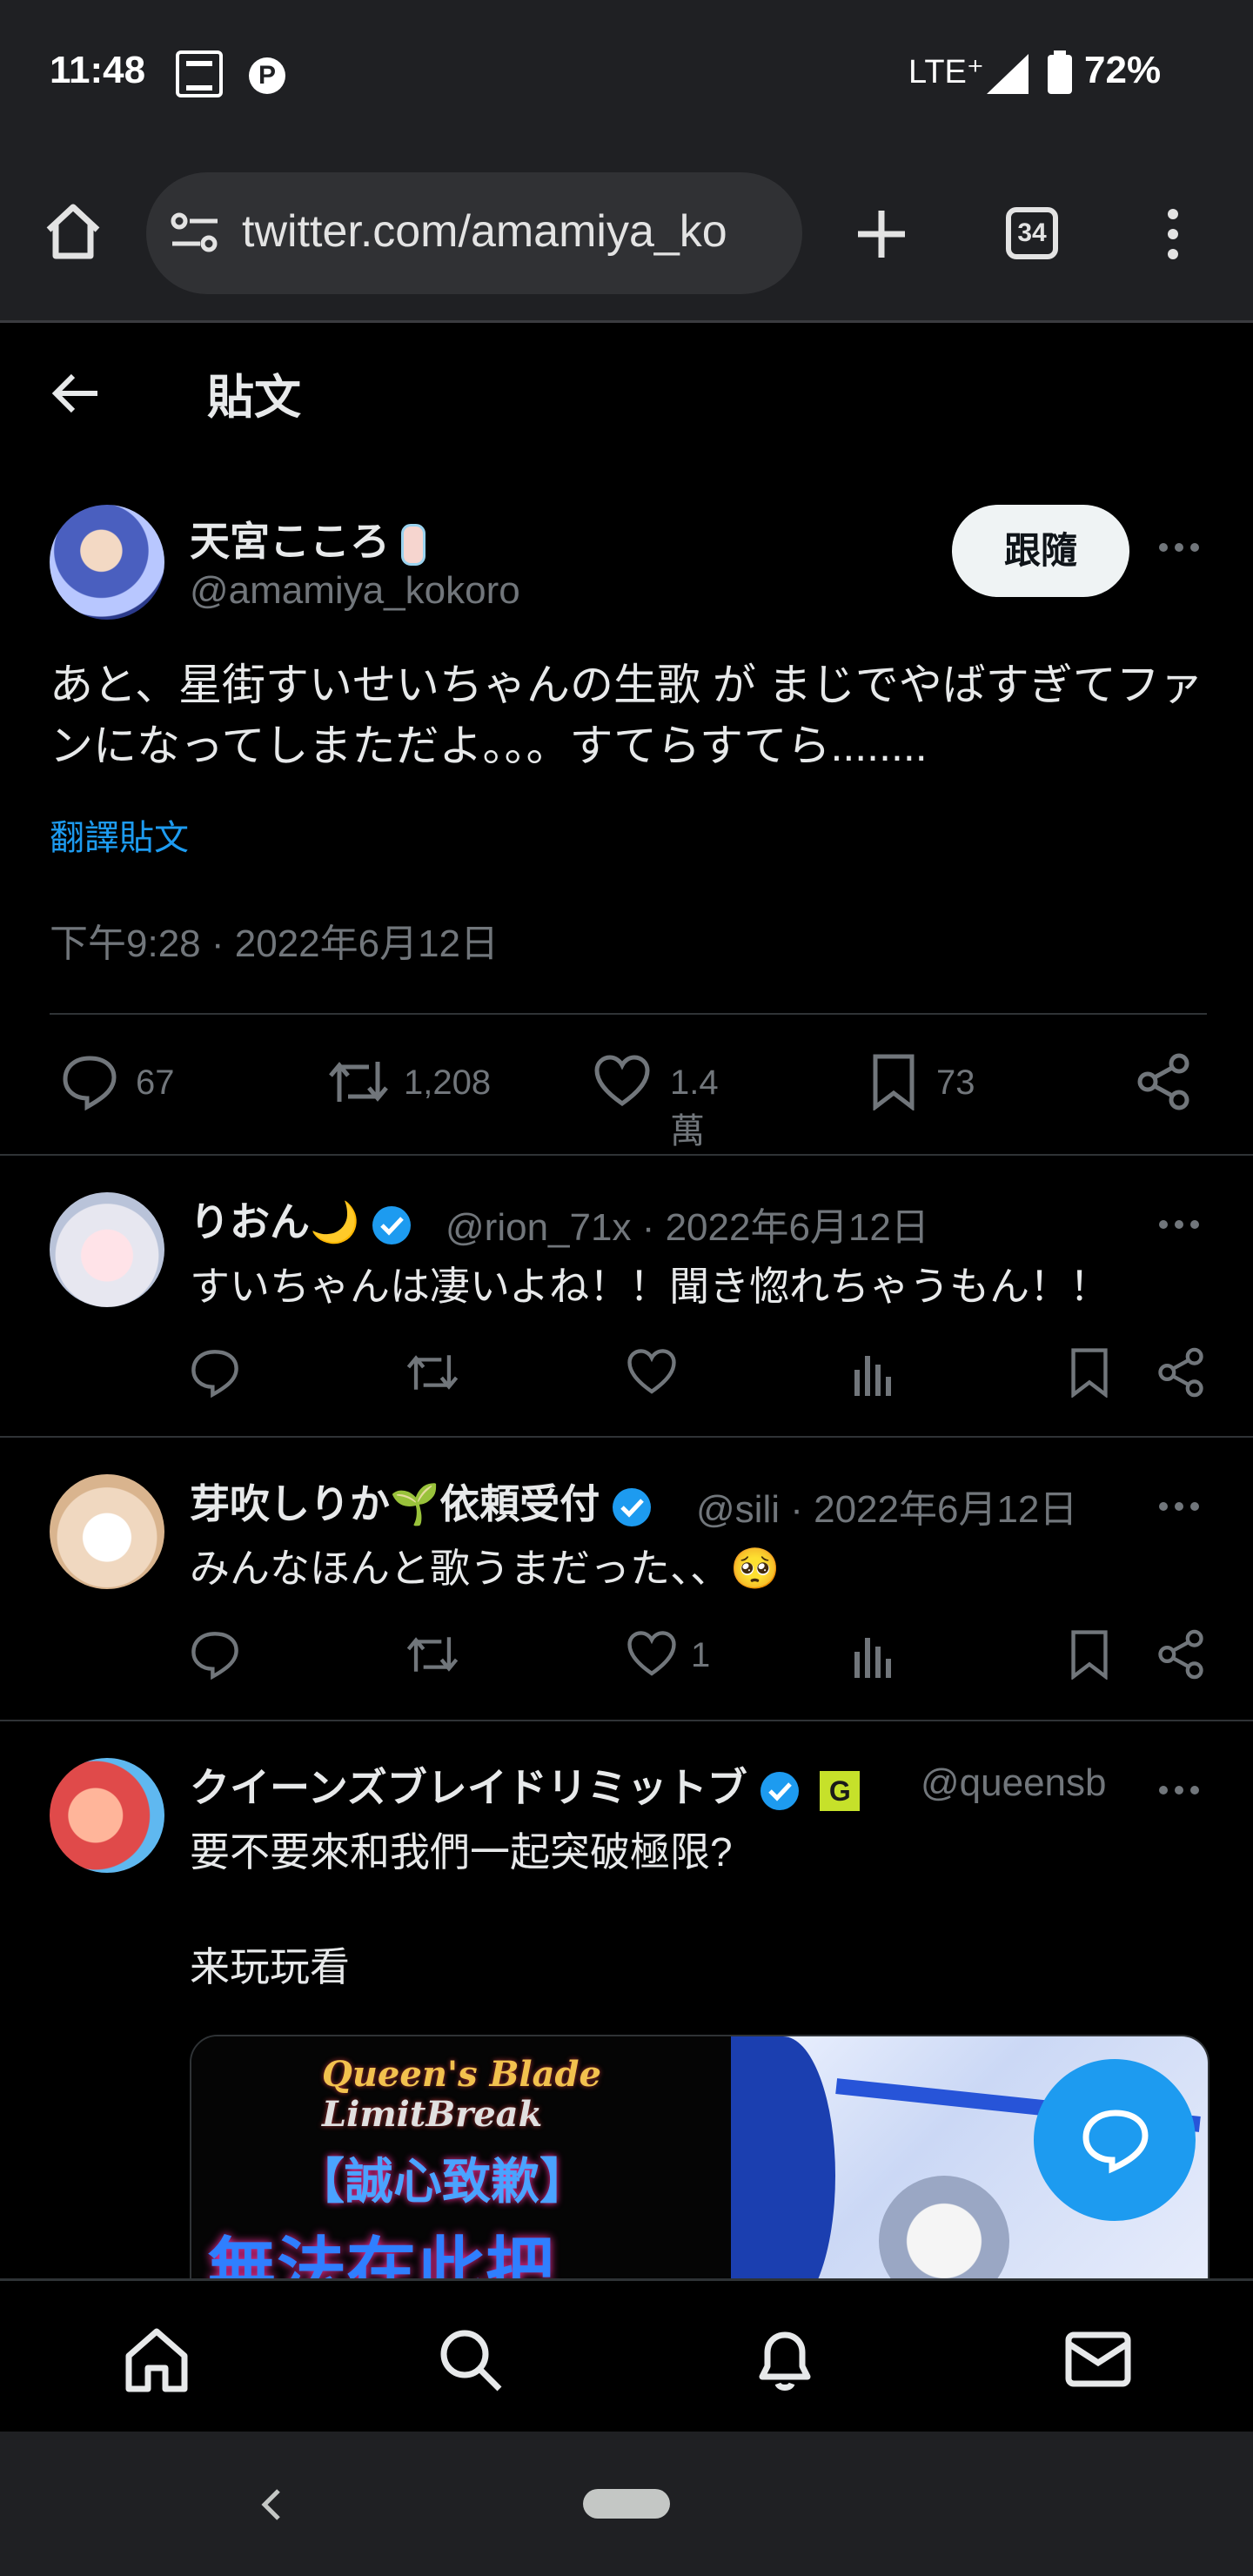 Image resolution: width=1253 pixels, height=2576 pixels. What do you see at coordinates (485, 231) in the screenshot?
I see `url-text: twitter.com/amamiya_ko` at bounding box center [485, 231].